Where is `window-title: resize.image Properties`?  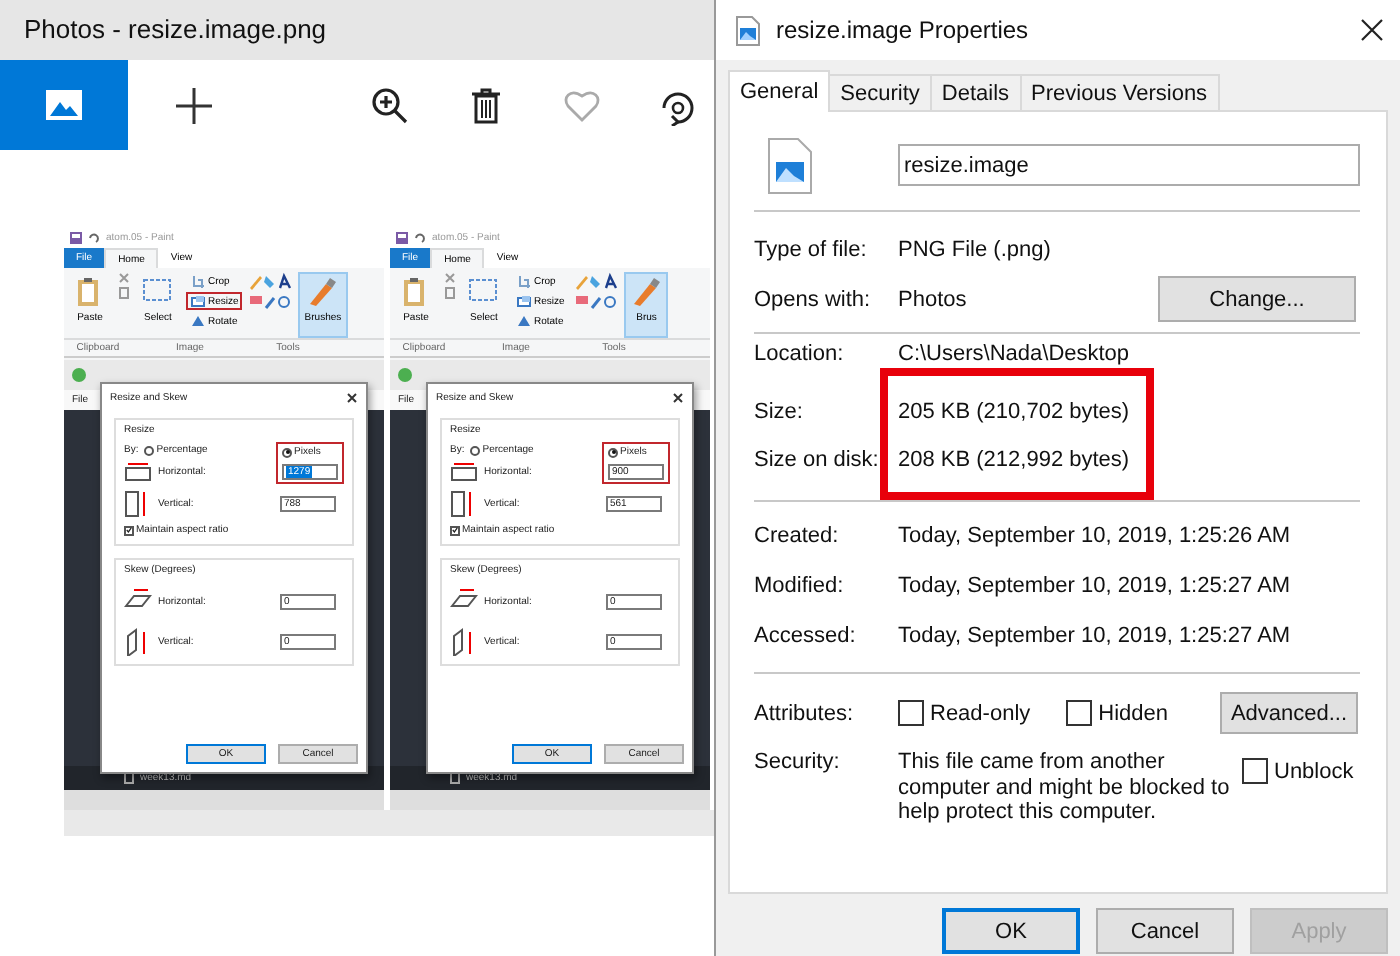 window-title: resize.image Properties is located at coordinates (903, 30).